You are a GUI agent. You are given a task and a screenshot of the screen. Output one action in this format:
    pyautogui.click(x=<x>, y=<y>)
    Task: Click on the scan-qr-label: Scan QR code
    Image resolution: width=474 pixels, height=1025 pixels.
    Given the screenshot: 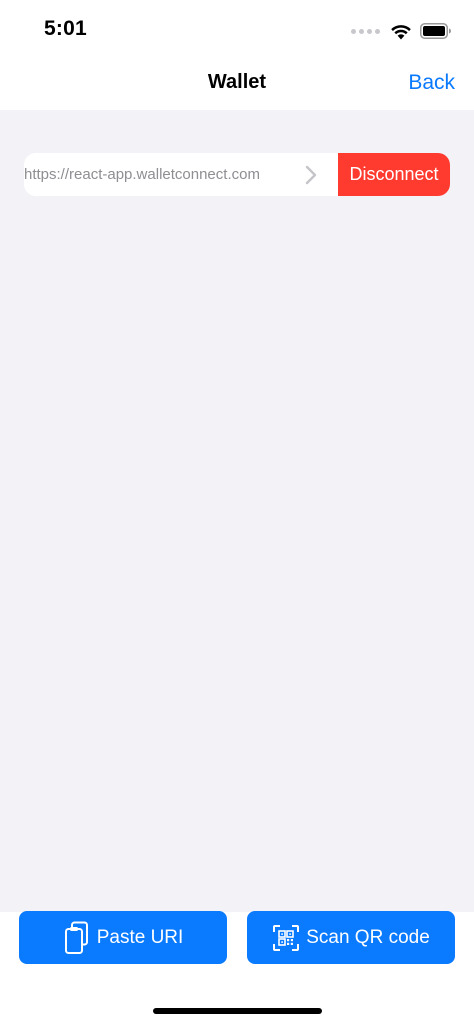 What is the action you would take?
    pyautogui.click(x=368, y=937)
    